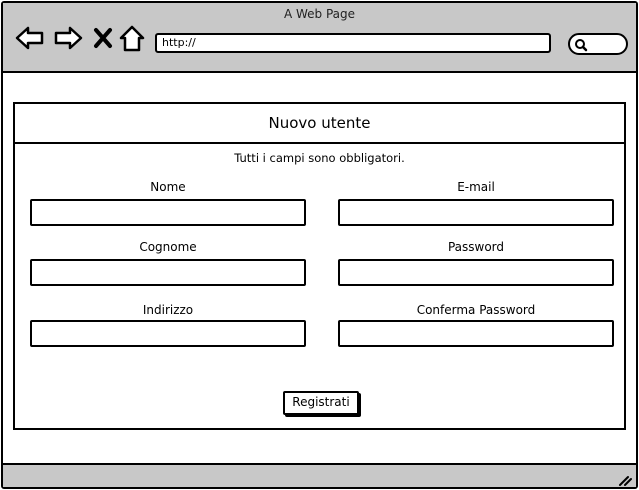 The image size is (639, 490). I want to click on form-subtitle: Tutti i campi sono obbligatori., so click(319, 158).